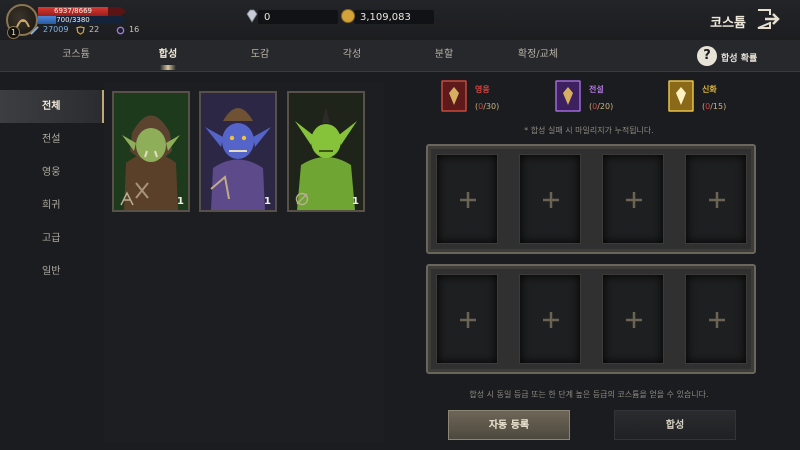 Image resolution: width=800 pixels, height=450 pixels. I want to click on category-advanced: 고급, so click(52, 238).